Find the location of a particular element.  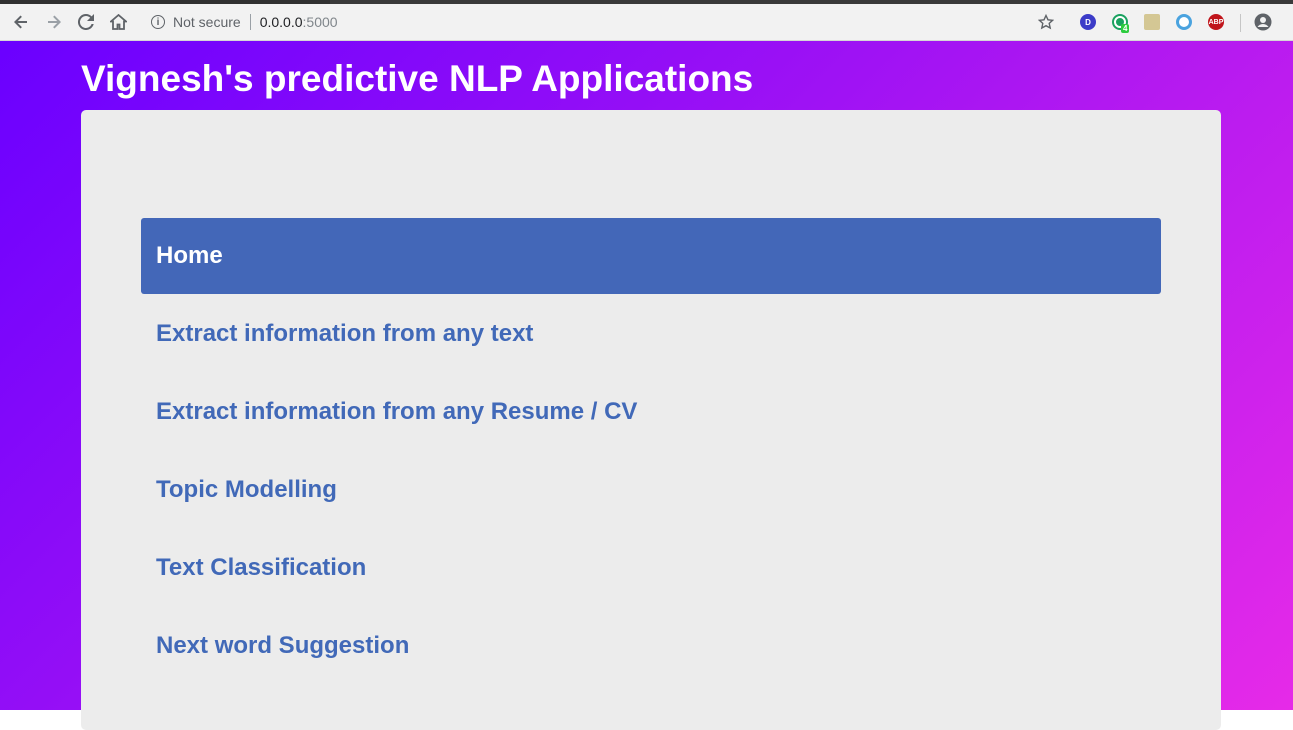

extension-d-icon: D is located at coordinates (1088, 22).